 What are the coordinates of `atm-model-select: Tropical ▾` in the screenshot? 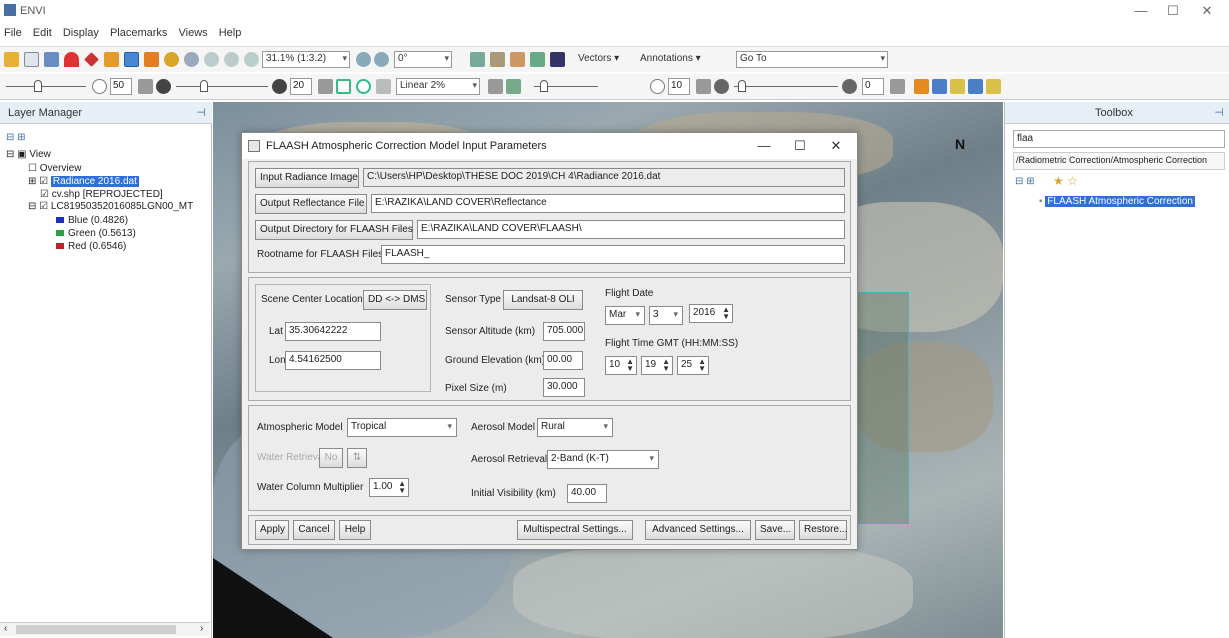 It's located at (402, 427).